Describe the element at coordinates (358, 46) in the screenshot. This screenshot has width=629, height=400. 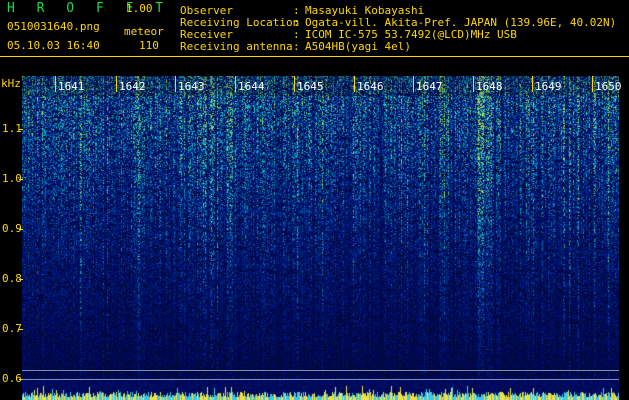
I see `info-value: A504HB(yagi 4el)` at that location.